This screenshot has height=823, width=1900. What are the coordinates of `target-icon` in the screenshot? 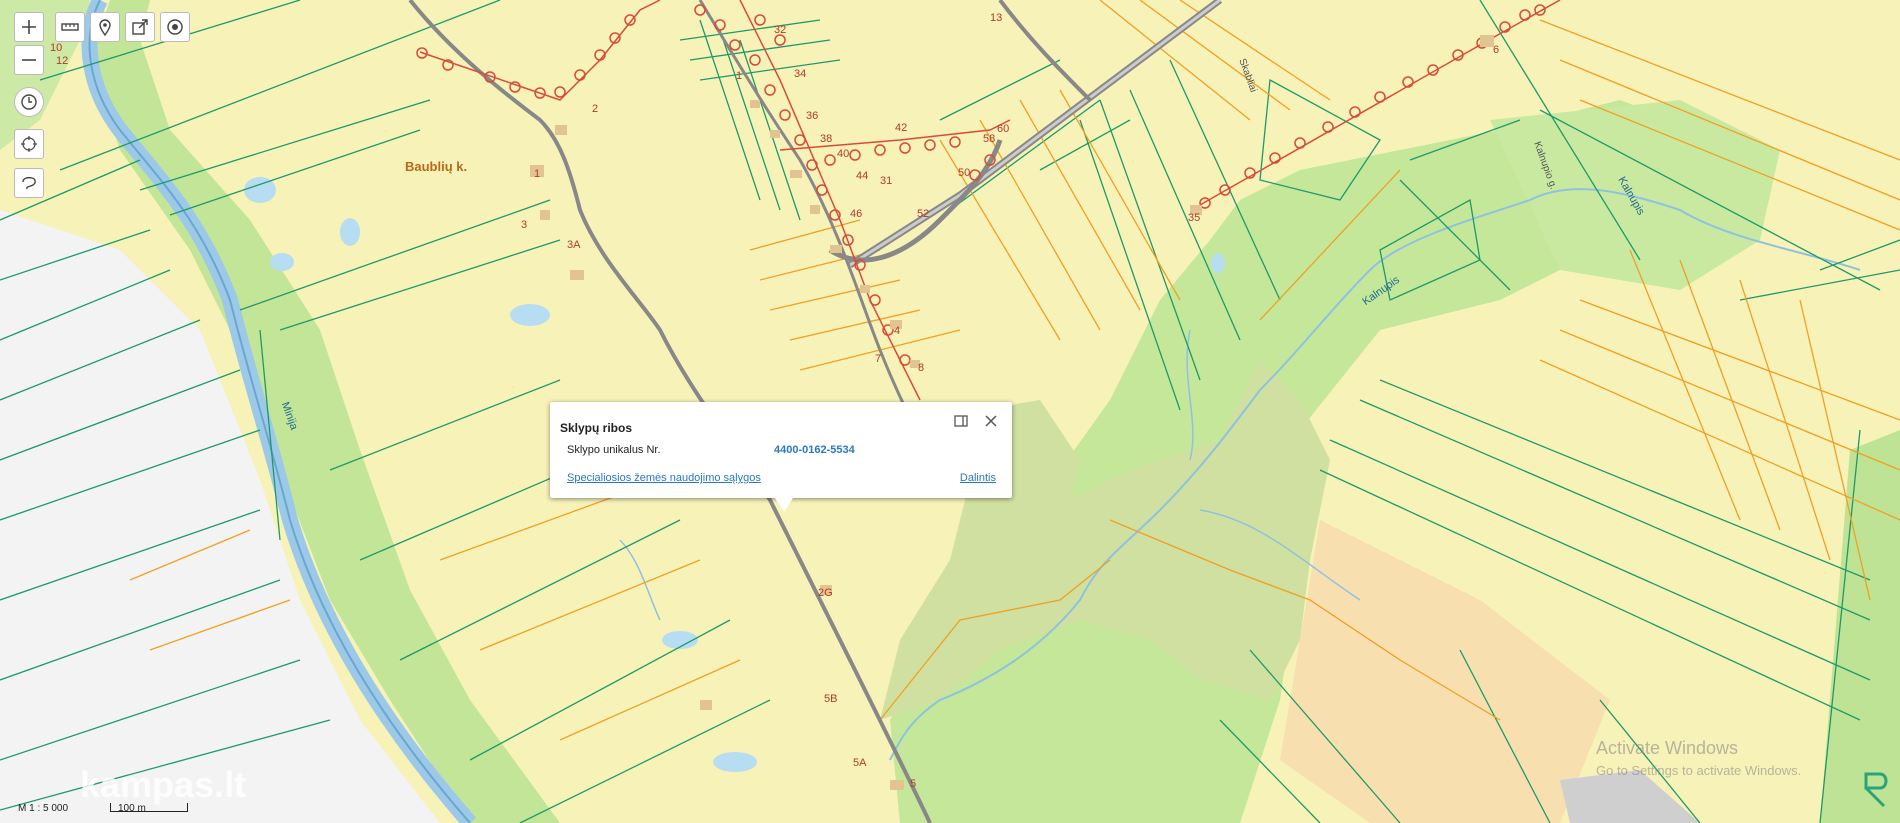 It's located at (175, 27).